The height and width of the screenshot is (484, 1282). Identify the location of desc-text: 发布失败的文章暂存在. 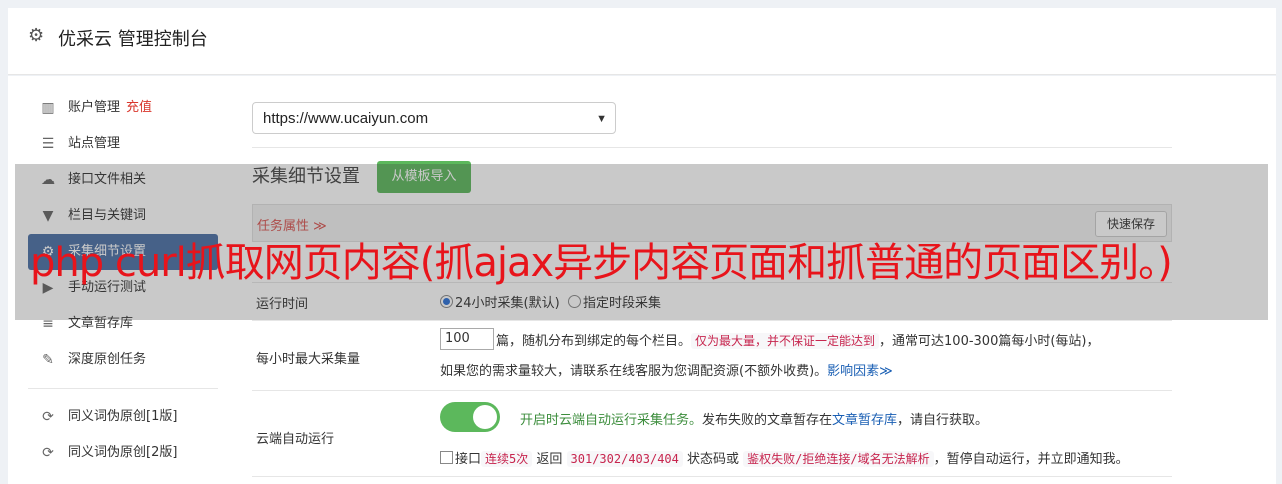
(767, 420).